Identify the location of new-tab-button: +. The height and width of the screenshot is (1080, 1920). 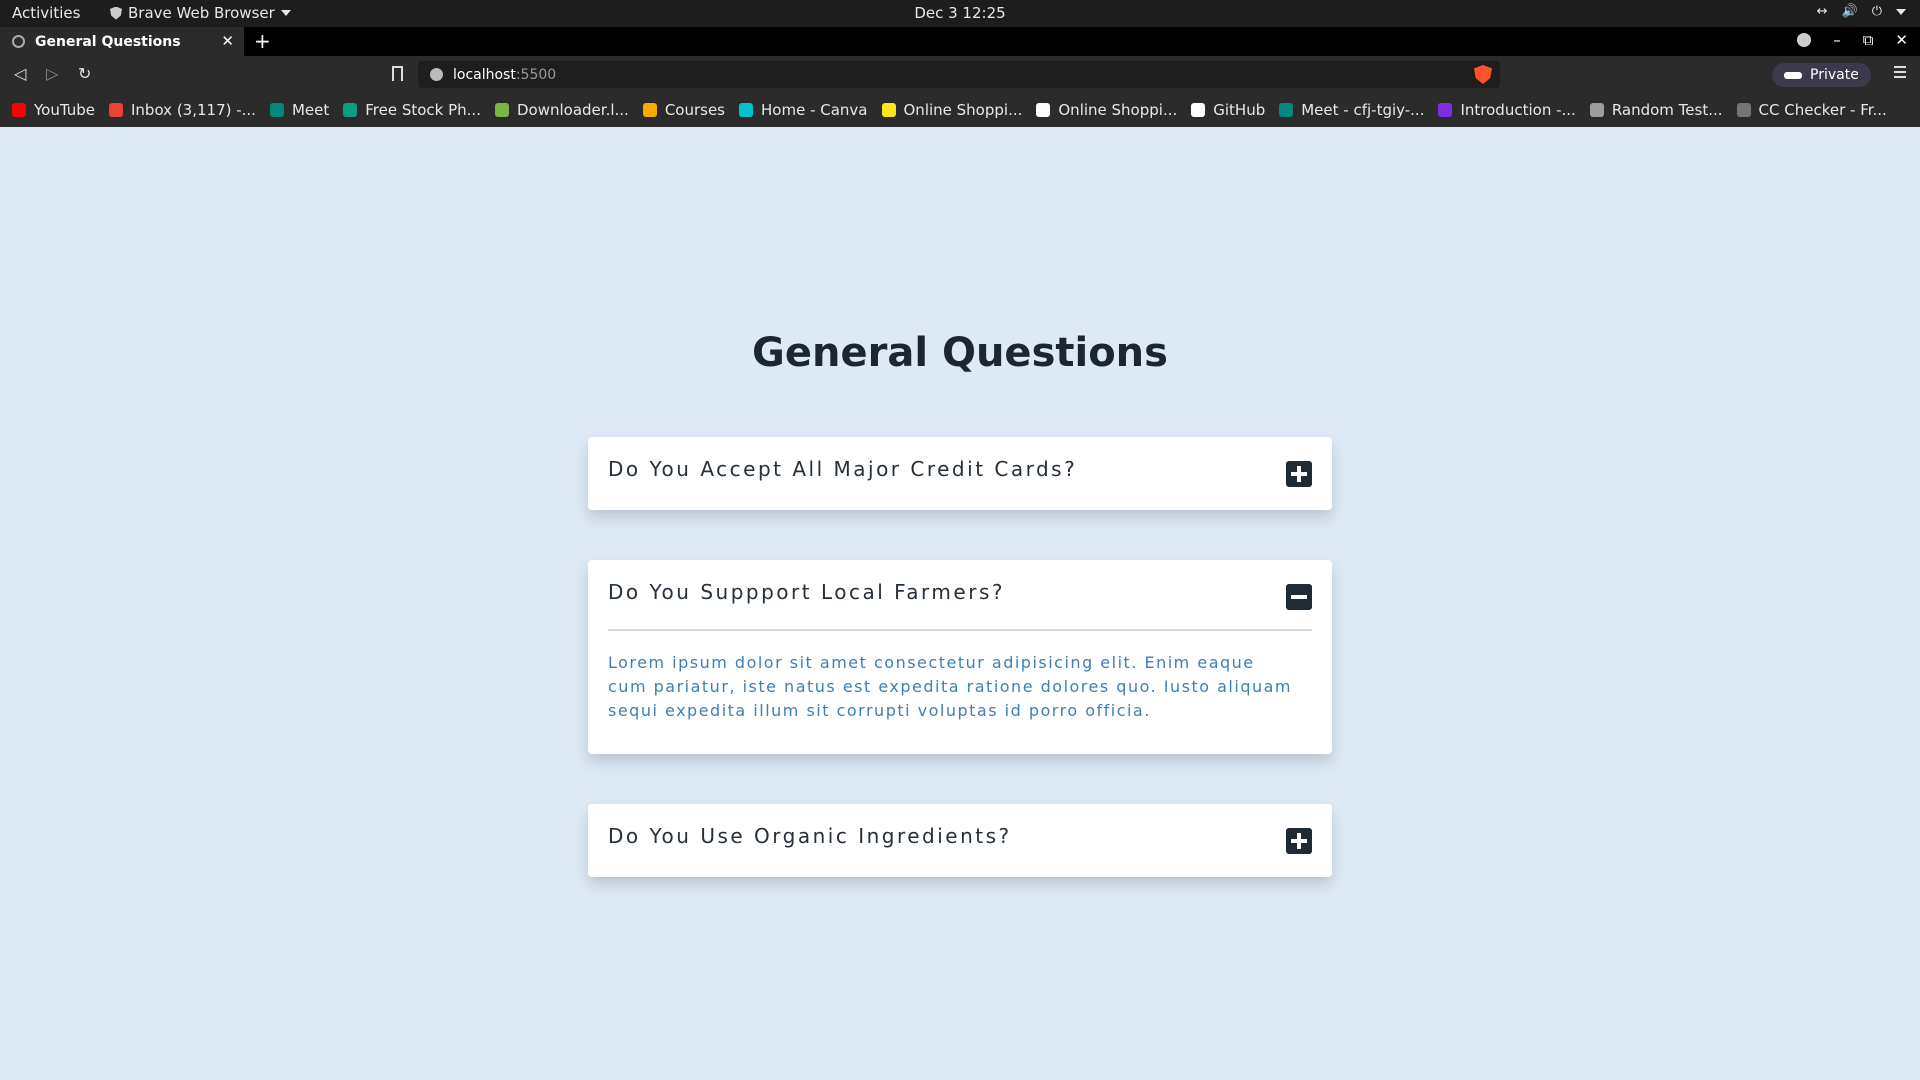
(262, 41).